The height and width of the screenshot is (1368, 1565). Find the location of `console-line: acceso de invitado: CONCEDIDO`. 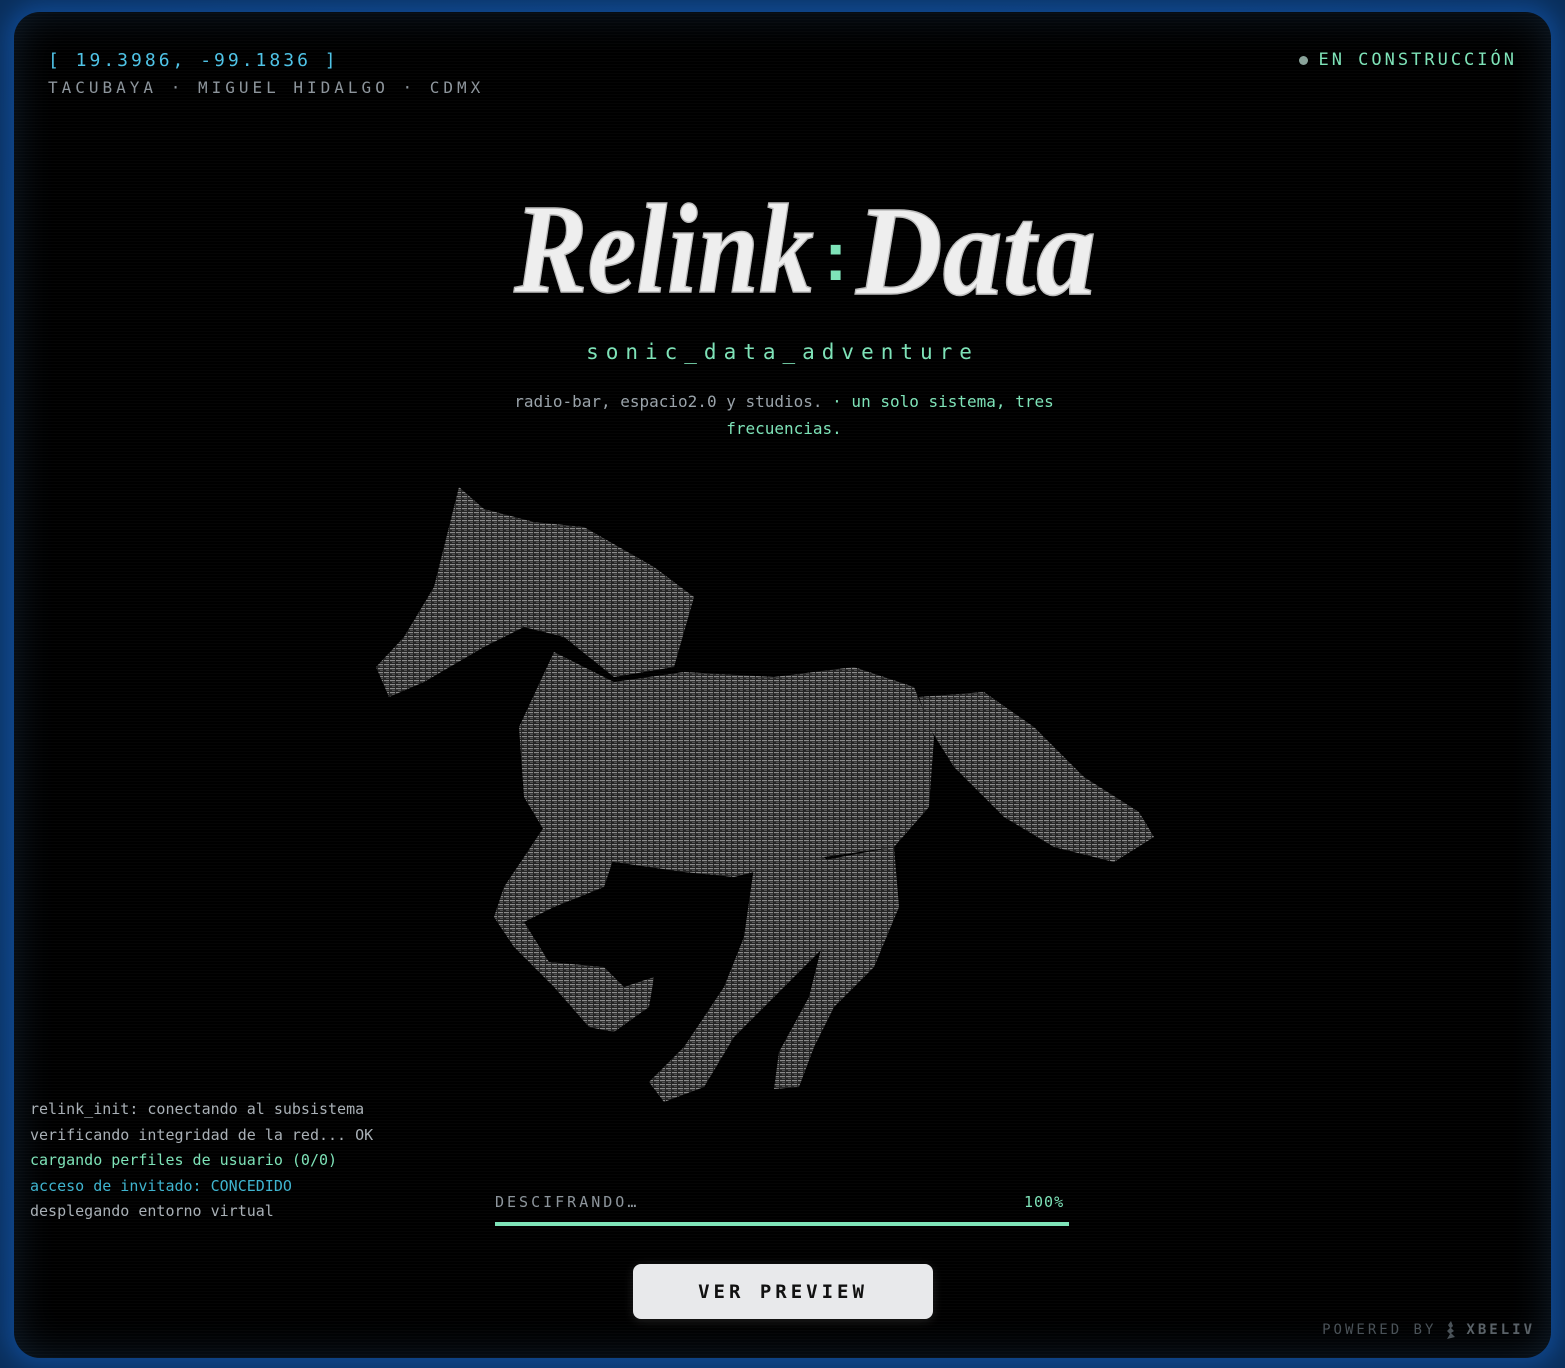

console-line: acceso de invitado: CONCEDIDO is located at coordinates (161, 1185).